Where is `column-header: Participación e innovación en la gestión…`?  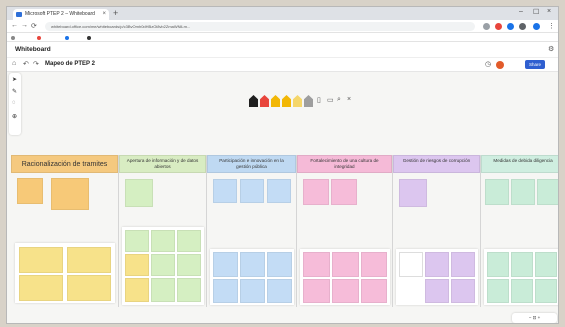 column-header: Participación e innovación en la gestión… is located at coordinates (251, 164).